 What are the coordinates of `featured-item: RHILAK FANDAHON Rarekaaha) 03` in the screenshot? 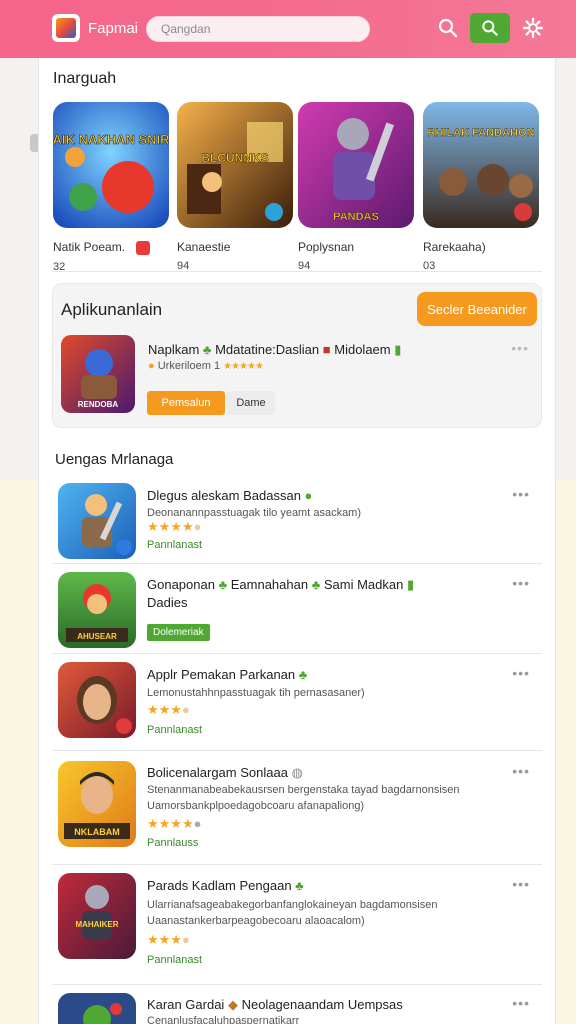 It's located at (481, 187).